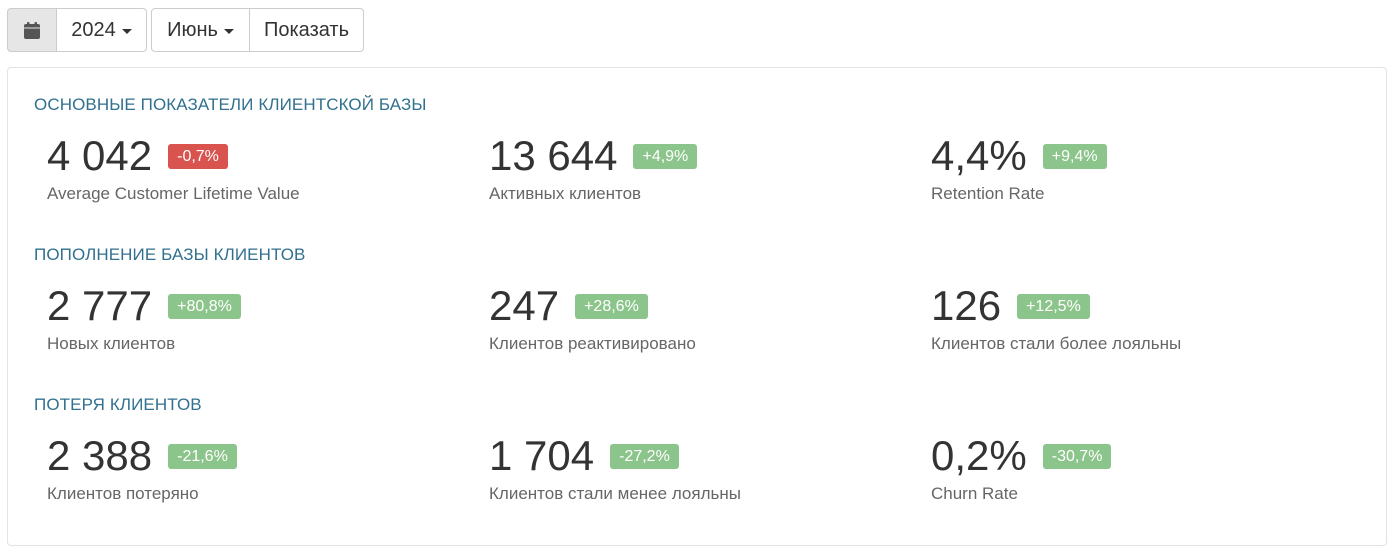  I want to click on stat-label: Клиентов стали более лояльны, so click(1056, 343).